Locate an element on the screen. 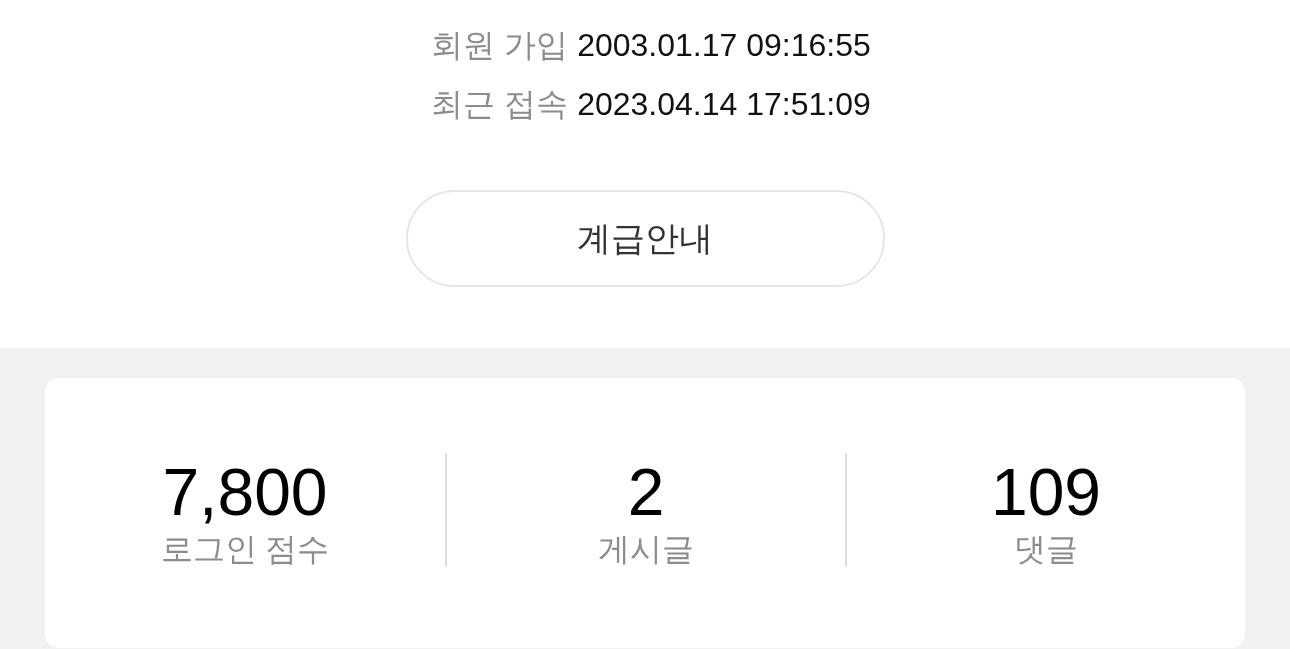  info-label: 회원 가입 is located at coordinates (500, 45).